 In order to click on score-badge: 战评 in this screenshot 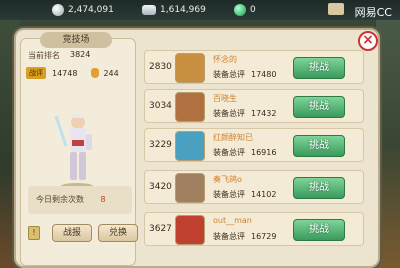, I will do `click(36, 73)`.